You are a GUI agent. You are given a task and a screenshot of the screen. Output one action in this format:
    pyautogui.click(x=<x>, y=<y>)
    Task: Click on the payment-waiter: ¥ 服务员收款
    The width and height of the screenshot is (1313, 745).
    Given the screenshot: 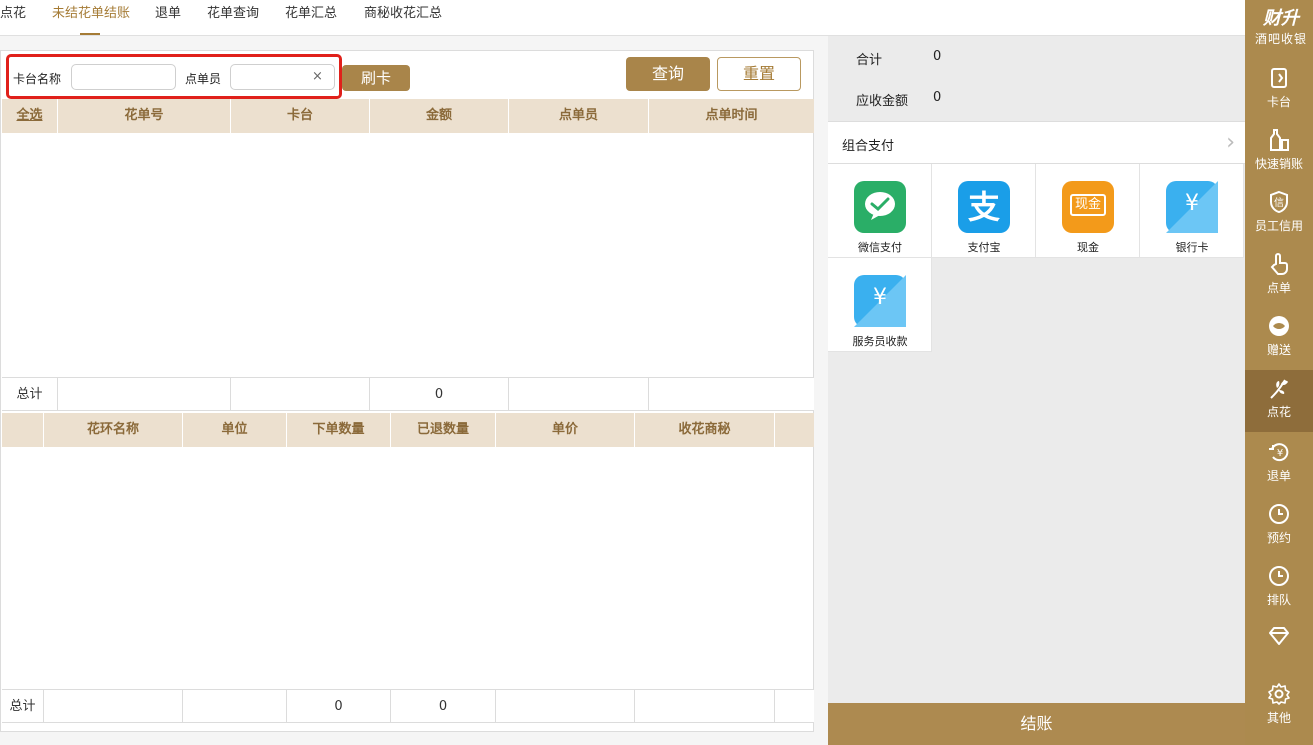 What is the action you would take?
    pyautogui.click(x=880, y=305)
    